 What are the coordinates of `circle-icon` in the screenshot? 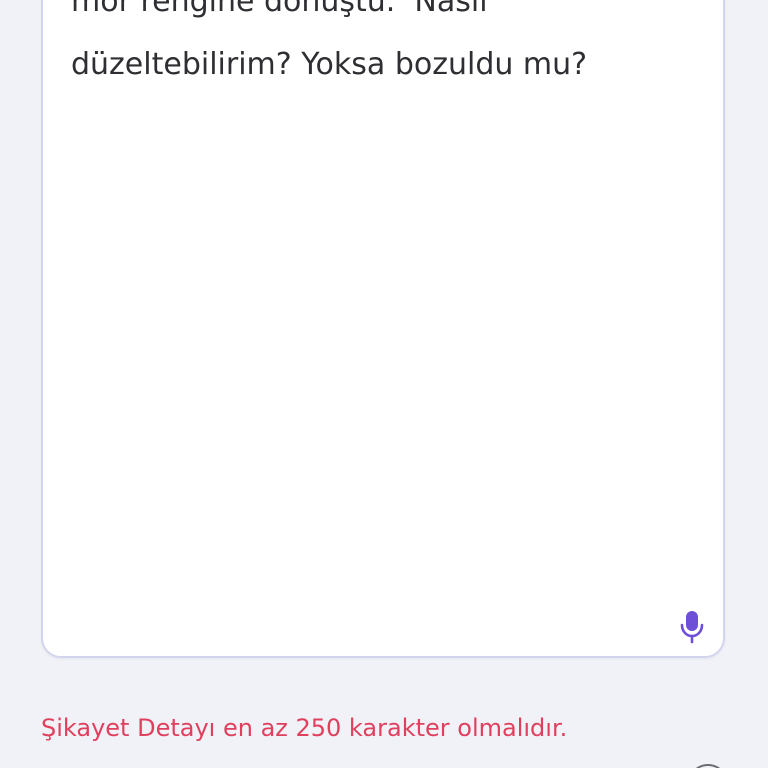 It's located at (708, 766).